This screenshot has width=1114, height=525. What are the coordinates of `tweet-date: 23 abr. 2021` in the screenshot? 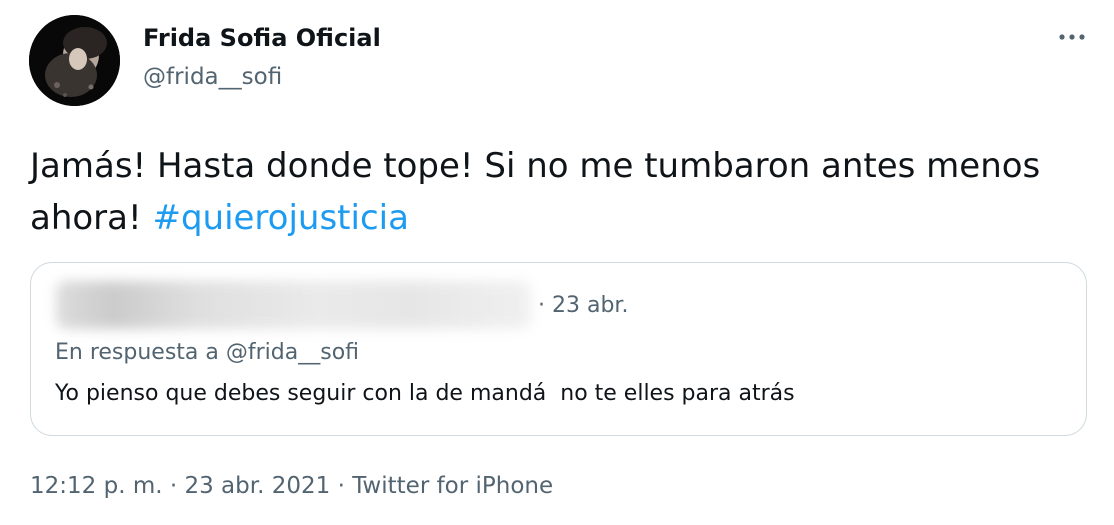 It's located at (257, 486).